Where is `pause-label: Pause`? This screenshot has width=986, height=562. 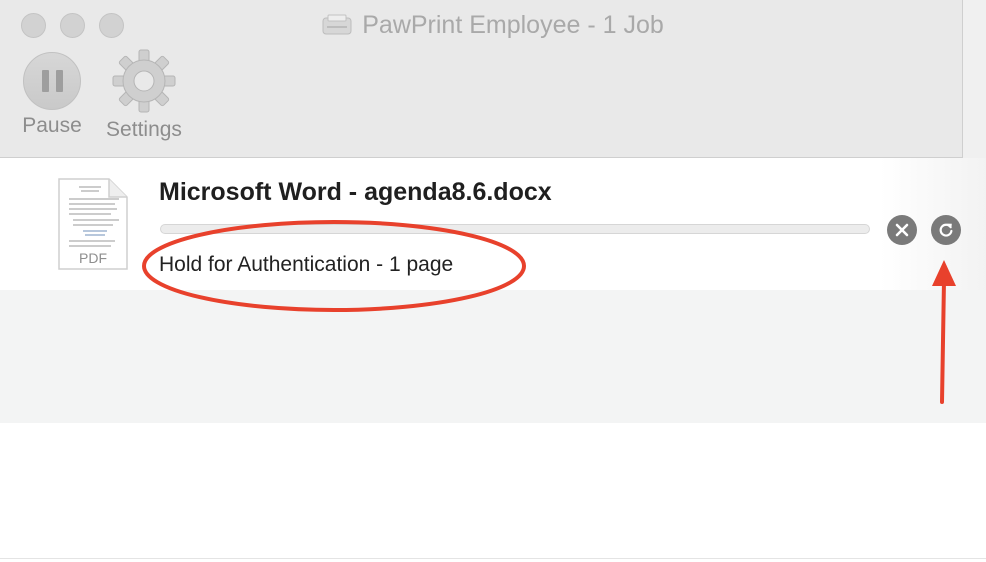
pause-label: Pause is located at coordinates (52, 125).